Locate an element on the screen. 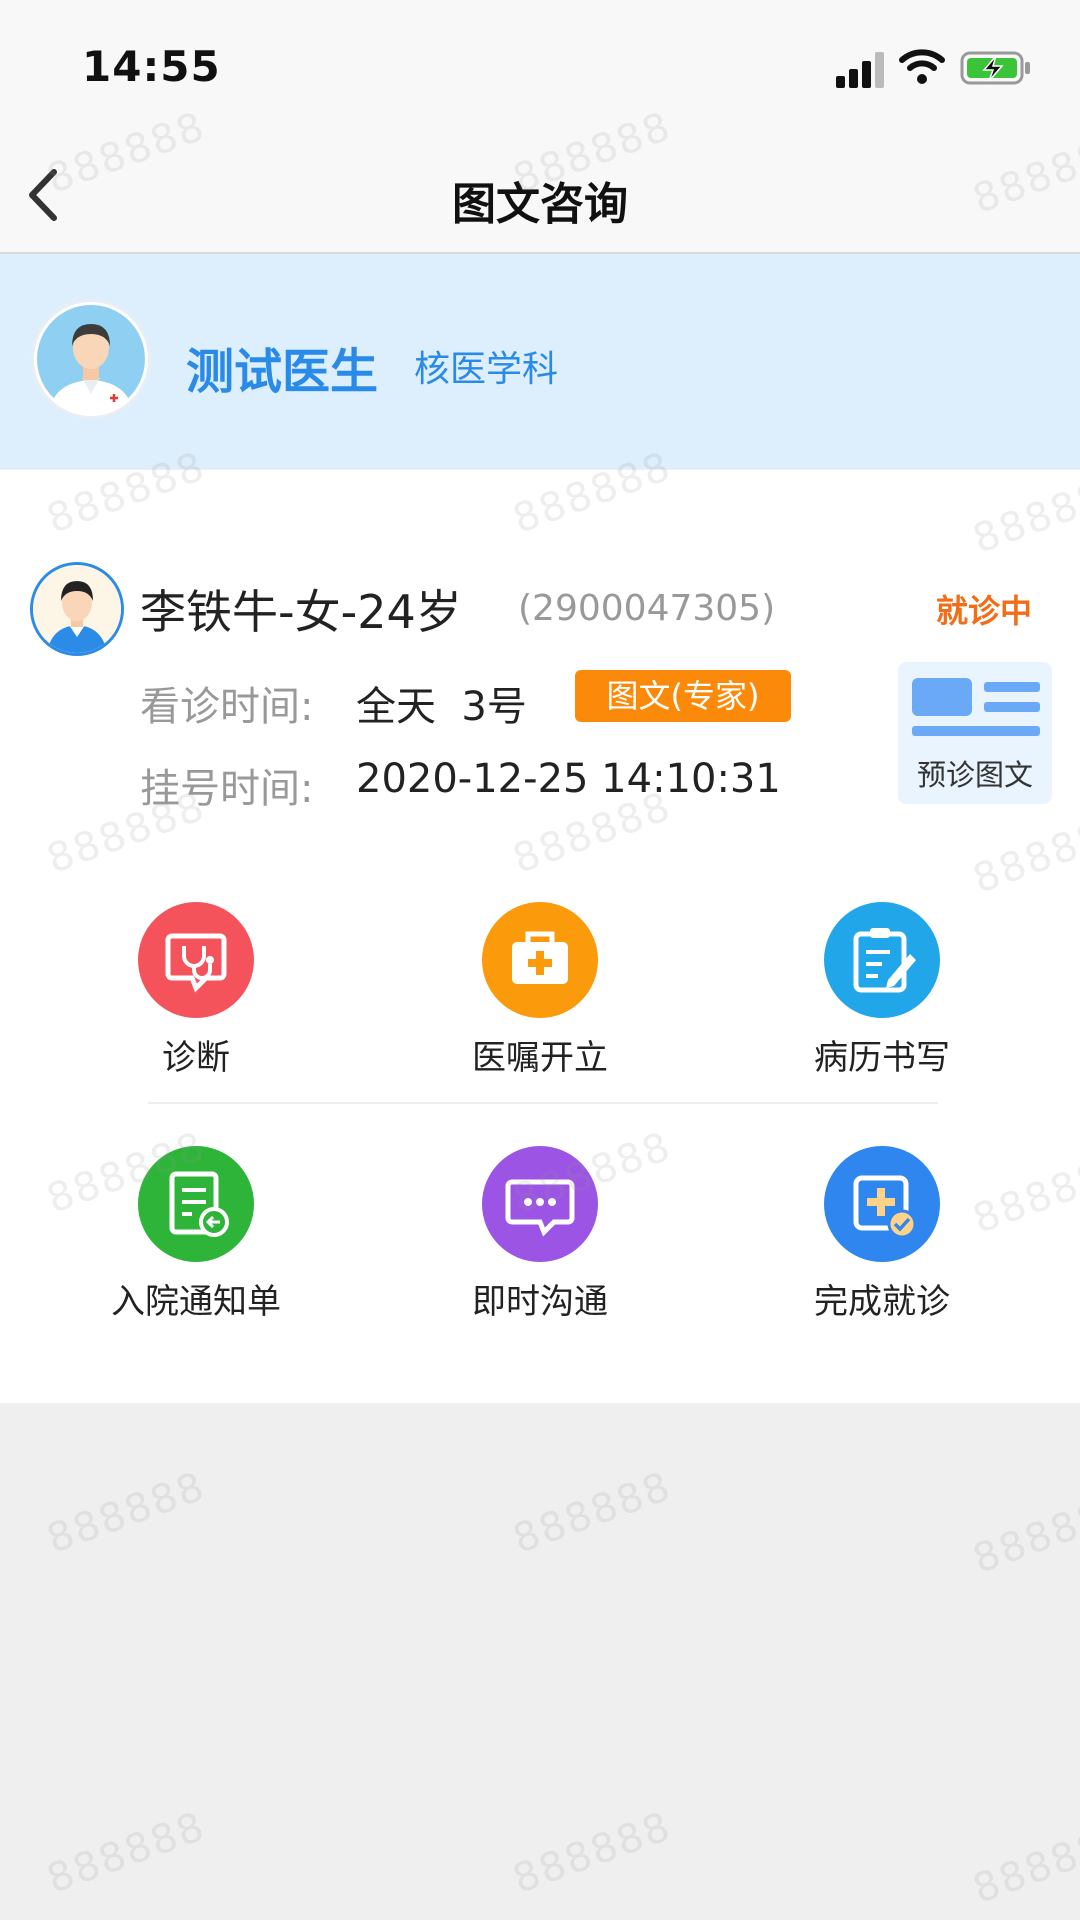 The width and height of the screenshot is (1080, 1920). medical-kit-icon is located at coordinates (540, 960).